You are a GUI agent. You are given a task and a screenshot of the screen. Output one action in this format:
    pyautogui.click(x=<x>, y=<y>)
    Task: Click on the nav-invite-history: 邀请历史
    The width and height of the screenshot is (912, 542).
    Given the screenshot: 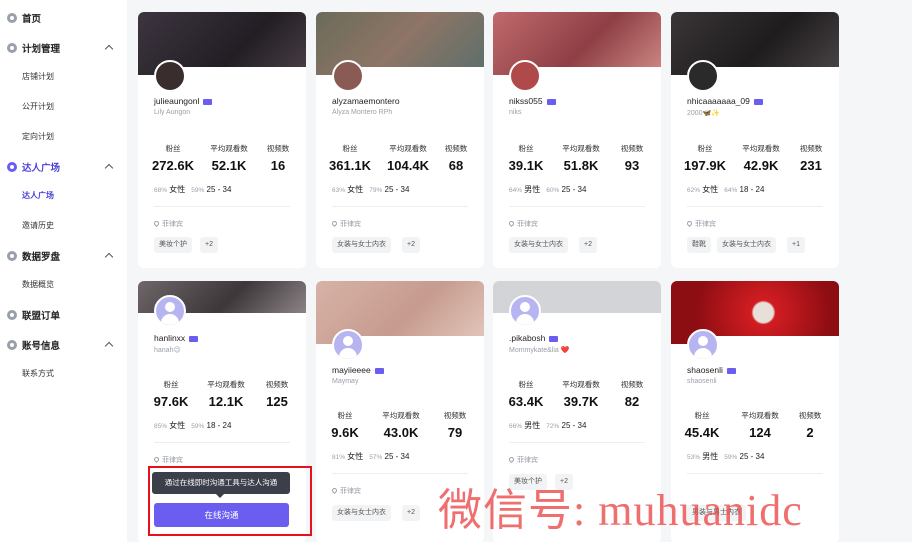 What is the action you would take?
    pyautogui.click(x=38, y=226)
    